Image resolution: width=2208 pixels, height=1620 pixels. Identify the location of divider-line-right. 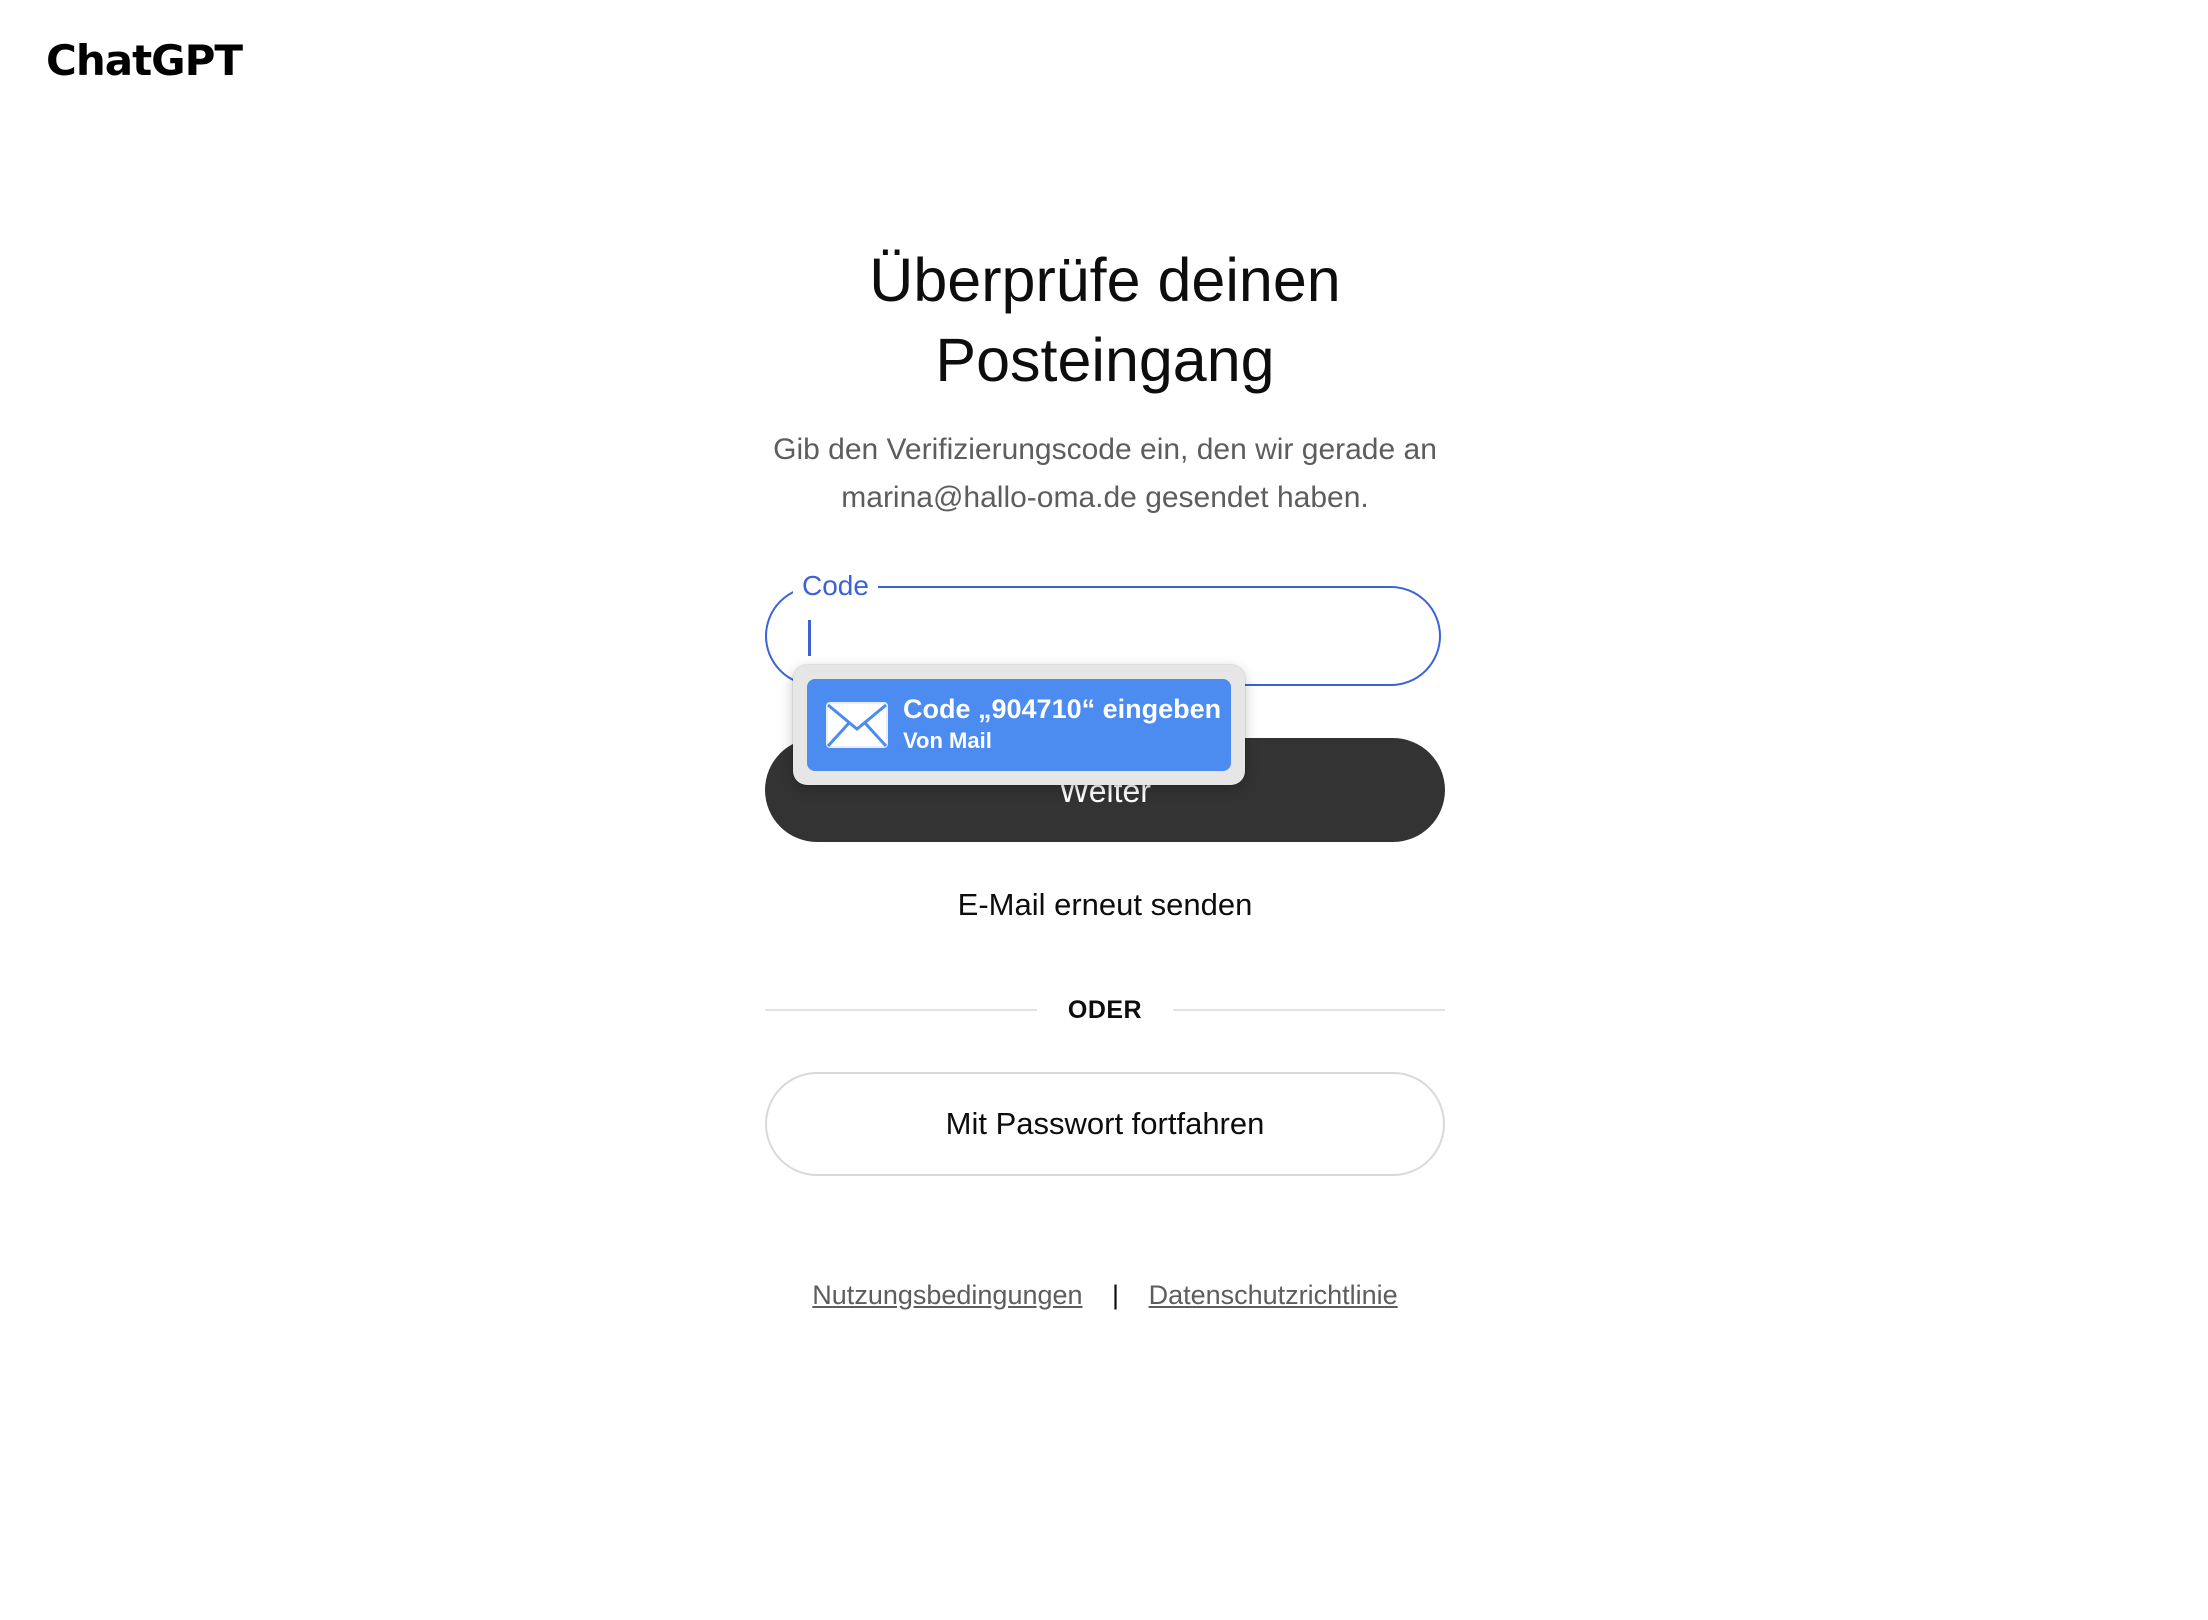
(1309, 1010).